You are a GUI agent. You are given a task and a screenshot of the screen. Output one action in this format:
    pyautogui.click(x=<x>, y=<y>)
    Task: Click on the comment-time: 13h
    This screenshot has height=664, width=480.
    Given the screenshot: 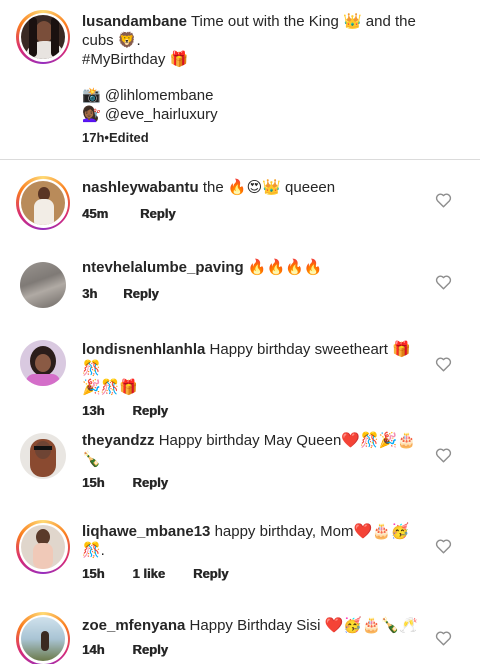 What is the action you would take?
    pyautogui.click(x=93, y=410)
    